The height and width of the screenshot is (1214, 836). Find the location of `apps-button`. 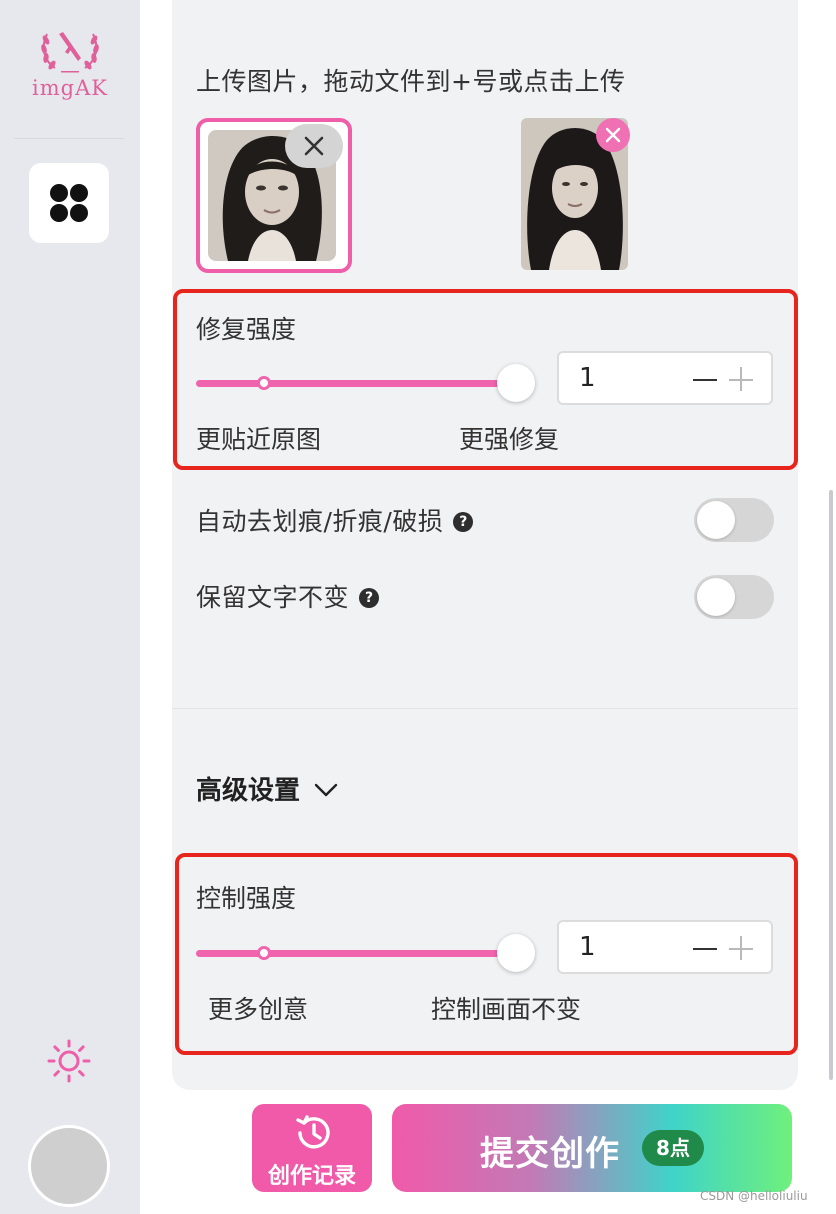

apps-button is located at coordinates (69, 203).